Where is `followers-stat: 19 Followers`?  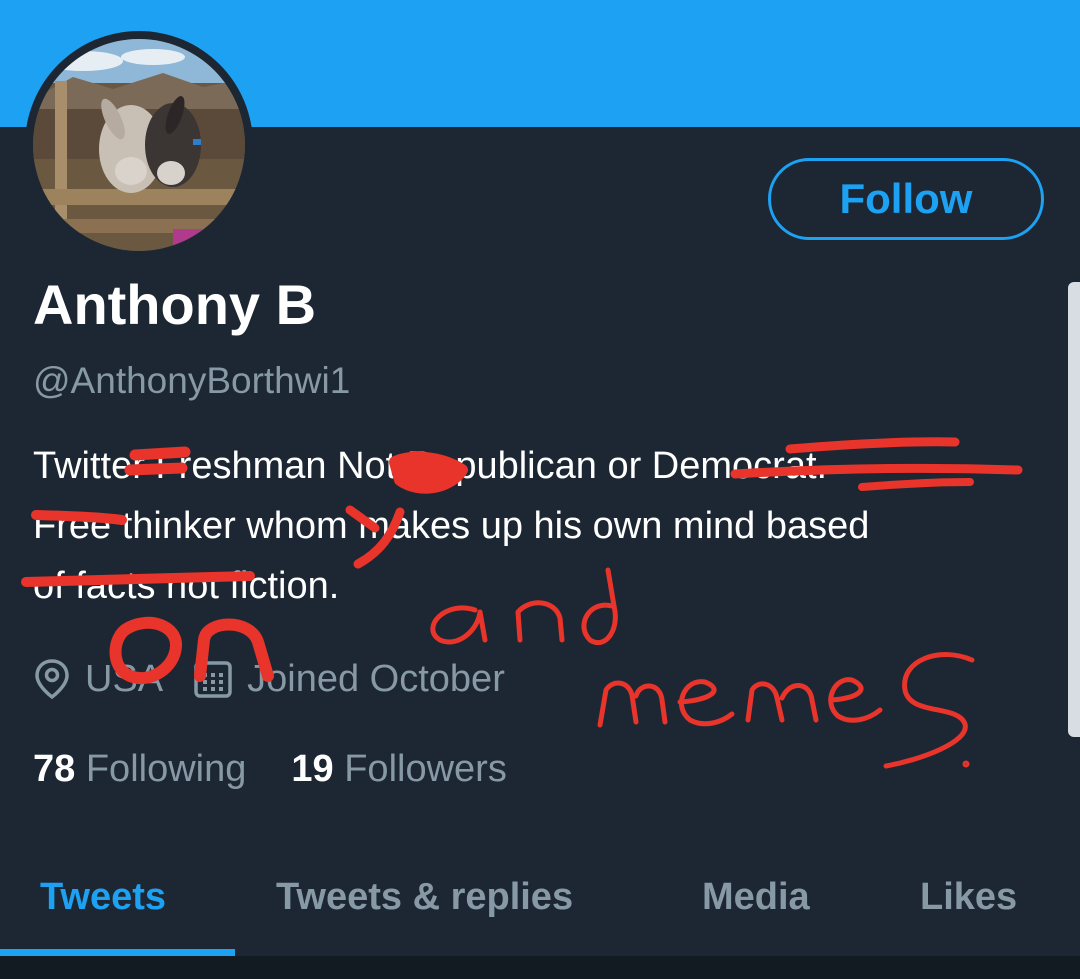 followers-stat: 19 Followers is located at coordinates (398, 769).